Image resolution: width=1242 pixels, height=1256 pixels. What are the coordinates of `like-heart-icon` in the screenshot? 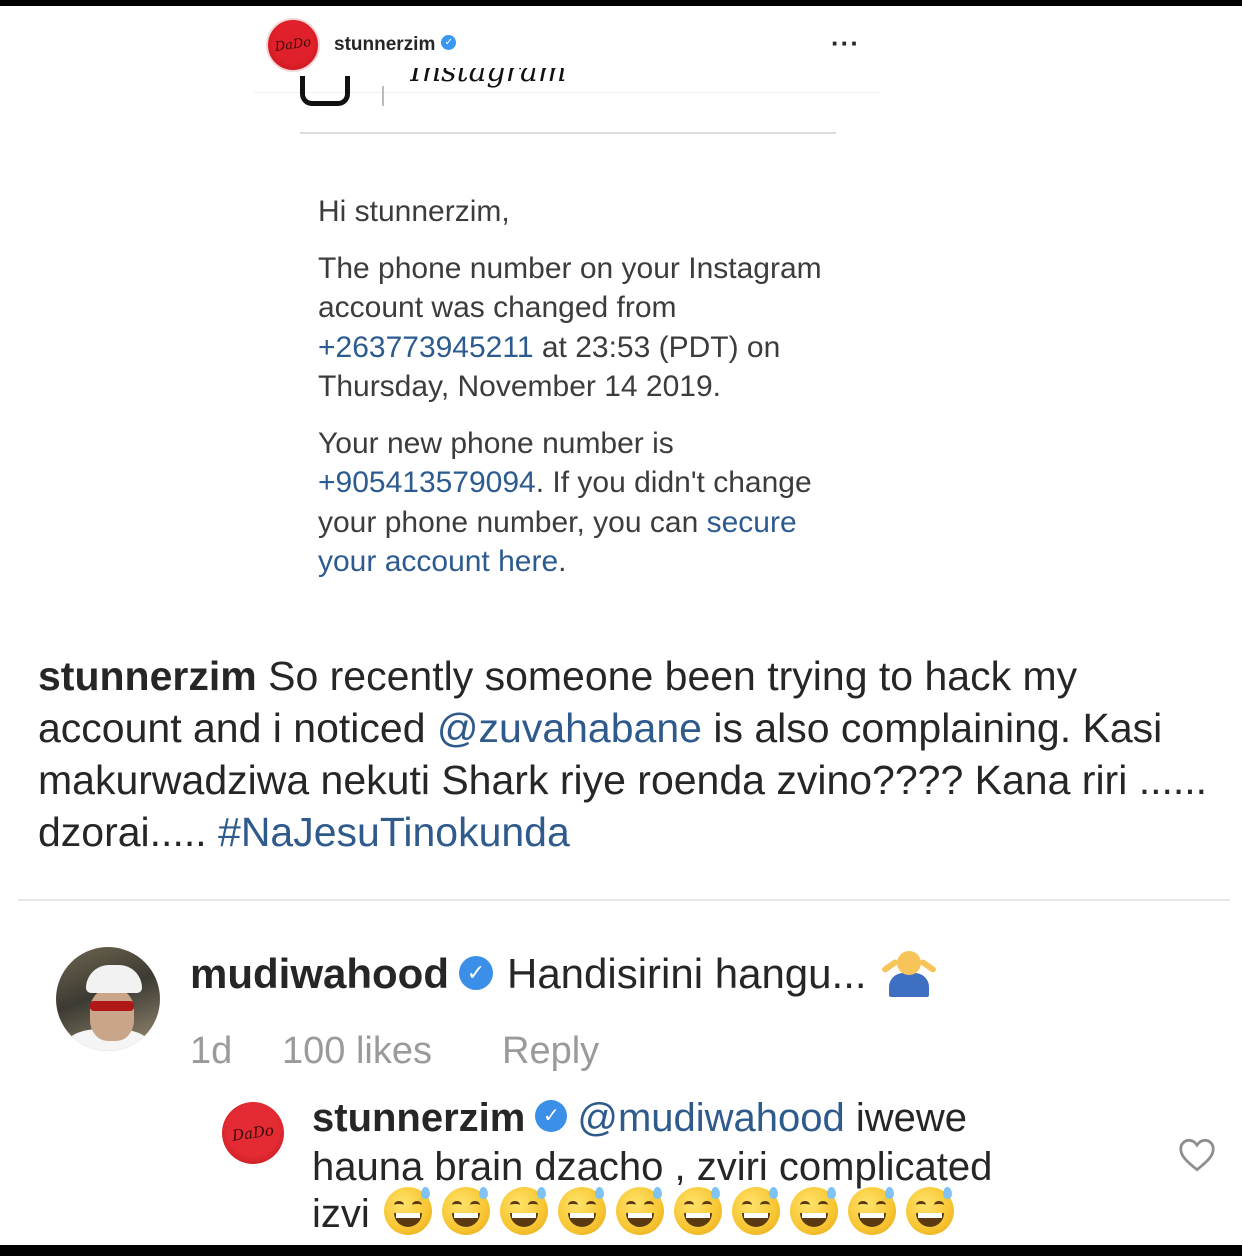 It's located at (1197, 1155).